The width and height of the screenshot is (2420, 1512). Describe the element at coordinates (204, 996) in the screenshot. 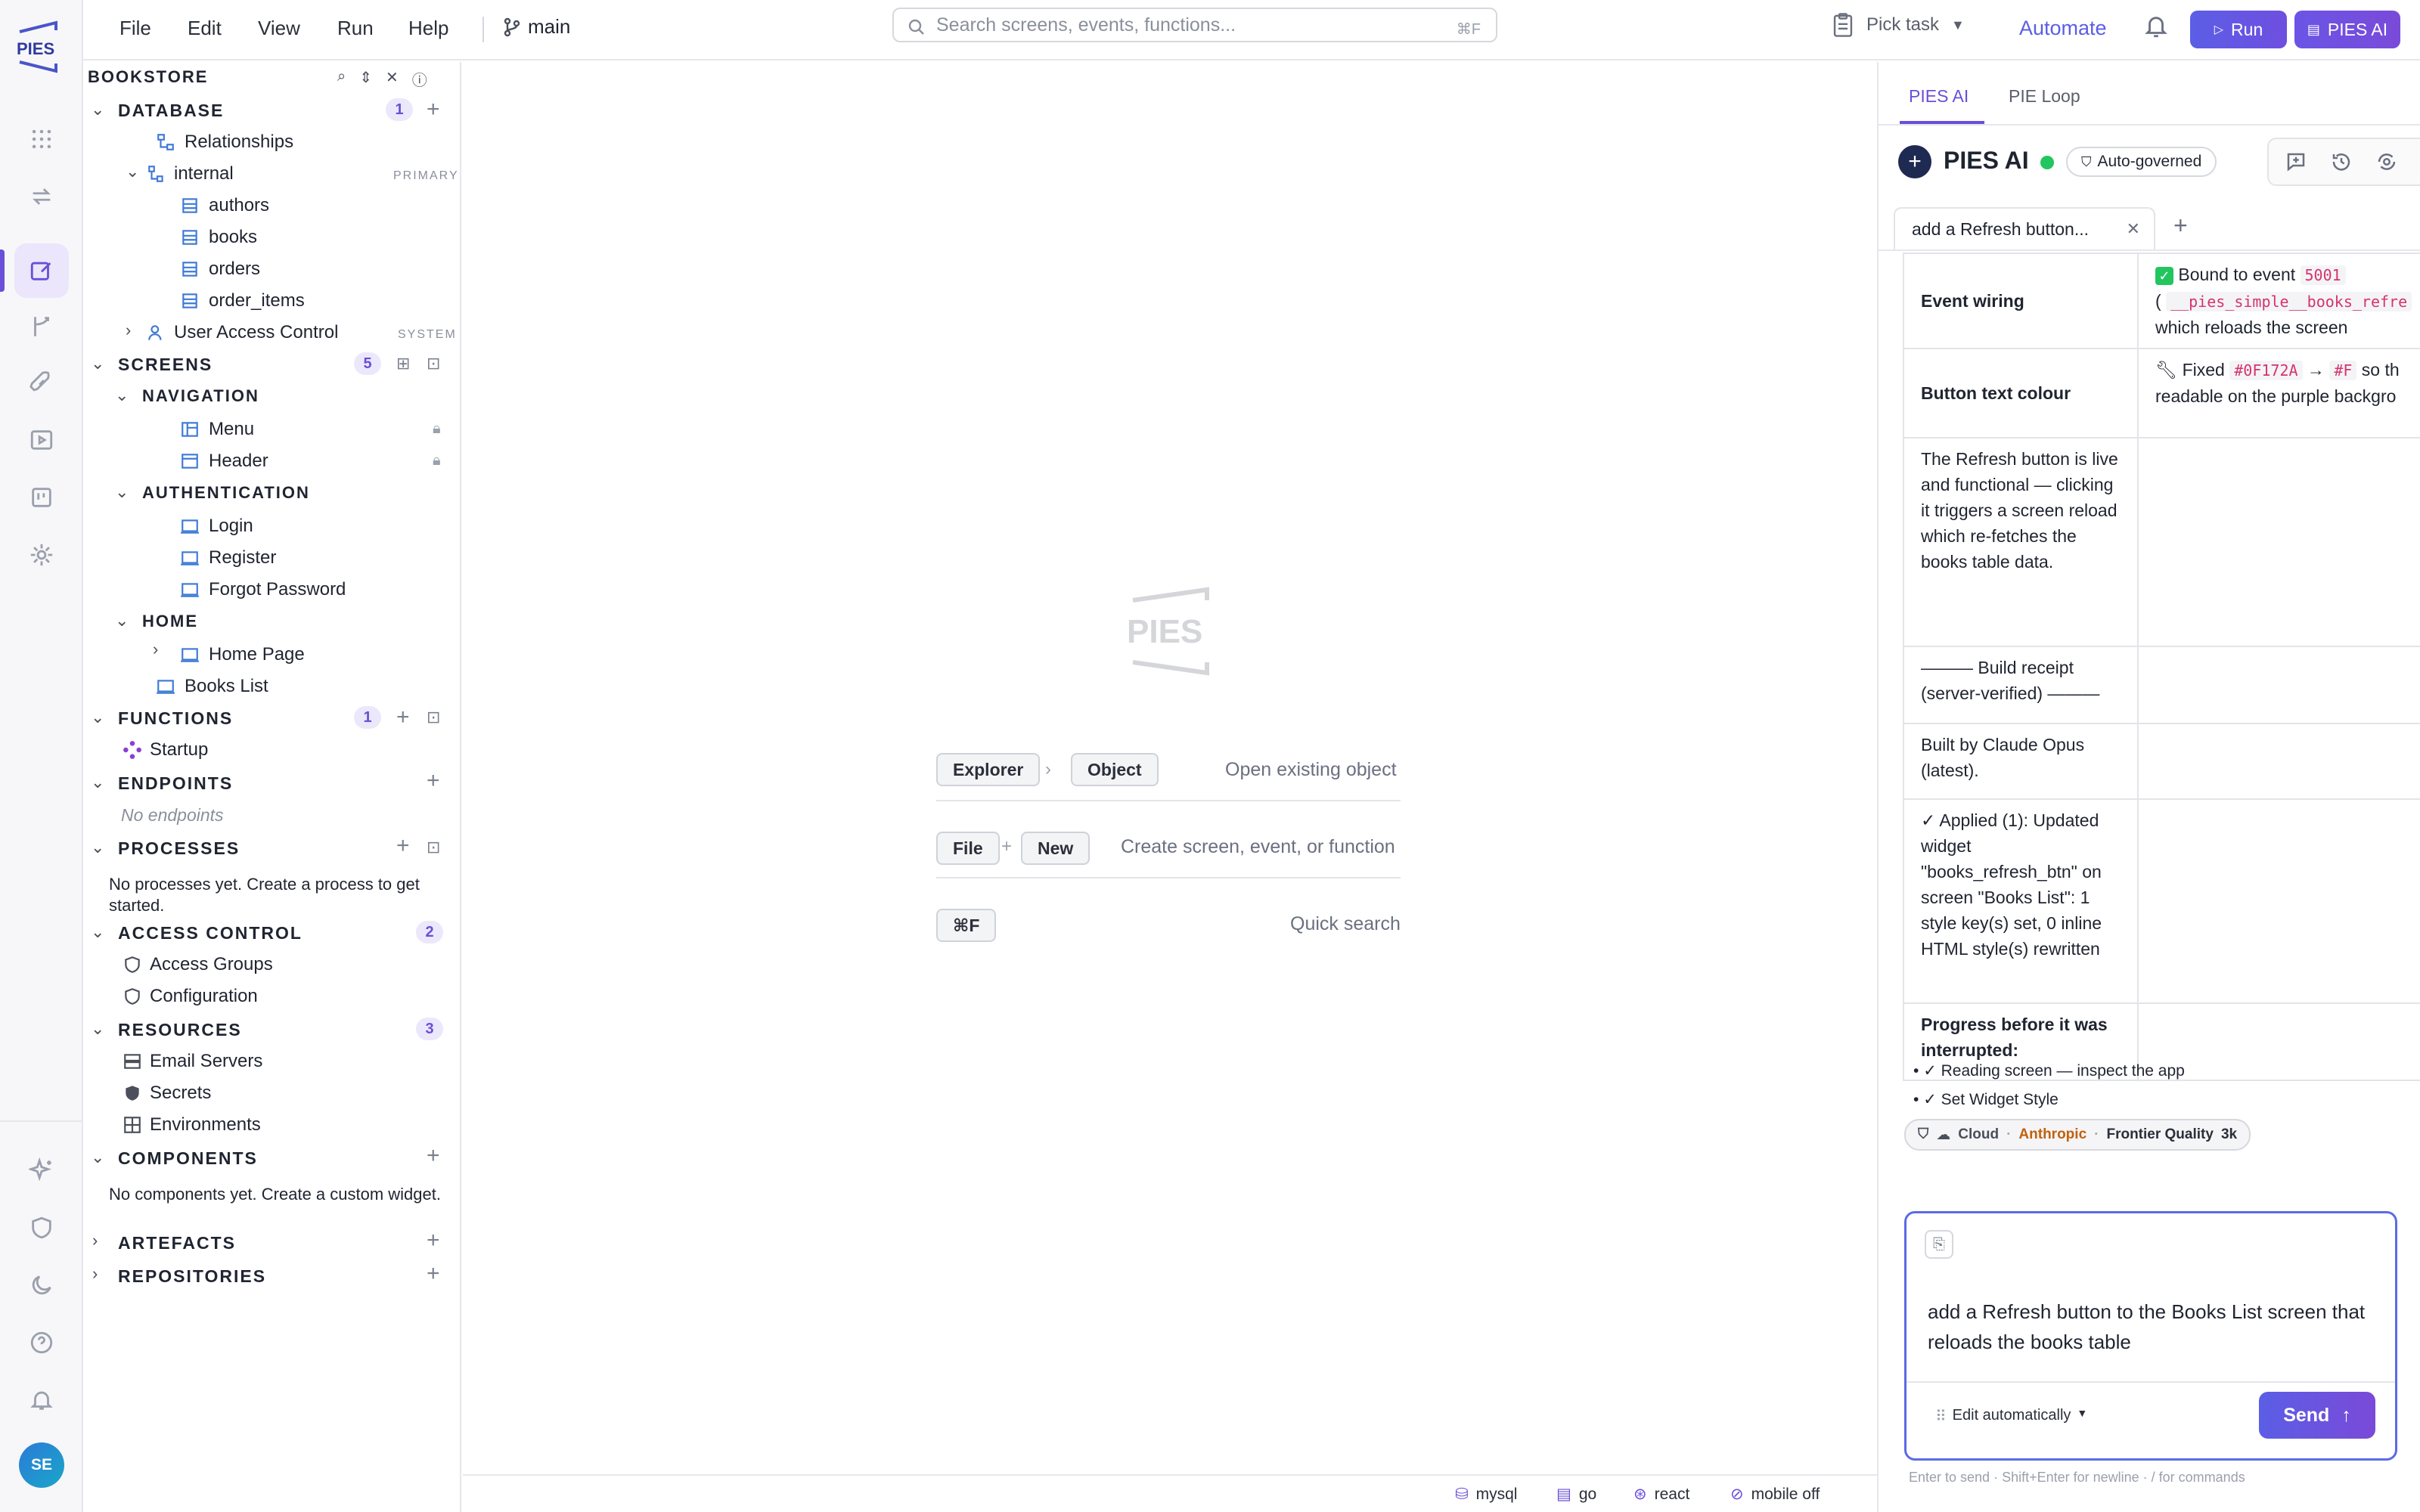

I see `tree-item-configuration: Configuration` at that location.